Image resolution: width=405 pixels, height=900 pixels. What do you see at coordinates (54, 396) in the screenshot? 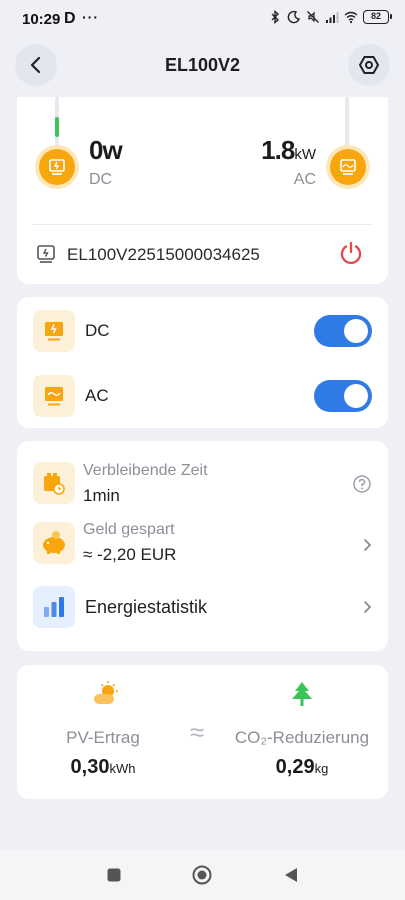
I see `ac-output-tile-icon` at bounding box center [54, 396].